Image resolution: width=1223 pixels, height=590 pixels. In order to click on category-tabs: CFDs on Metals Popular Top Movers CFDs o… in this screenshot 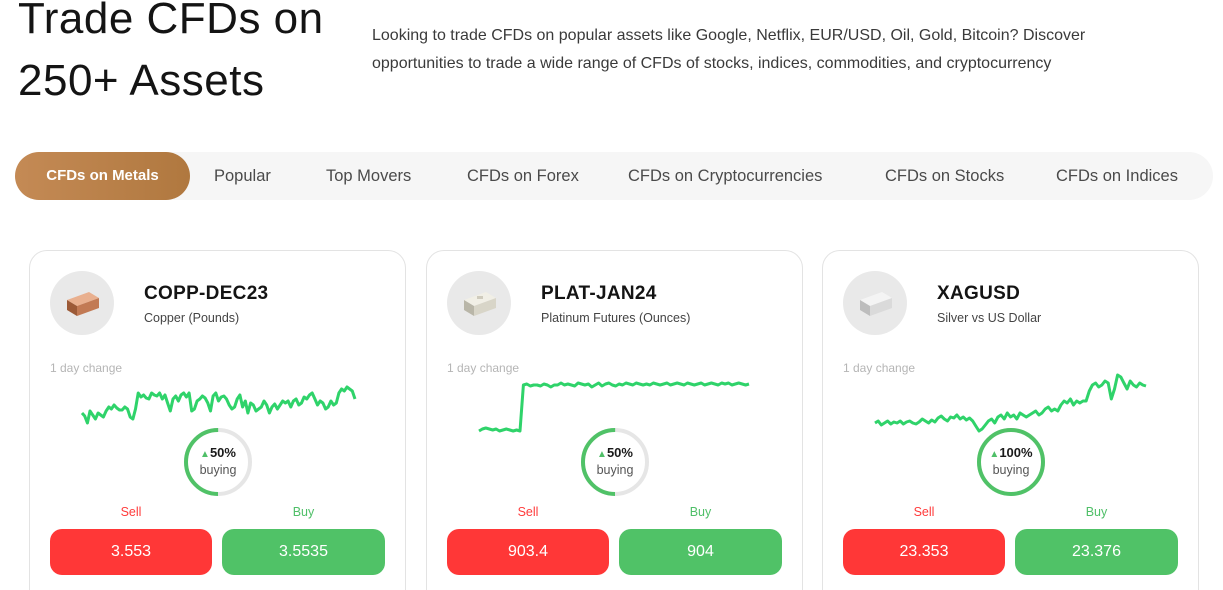, I will do `click(614, 176)`.